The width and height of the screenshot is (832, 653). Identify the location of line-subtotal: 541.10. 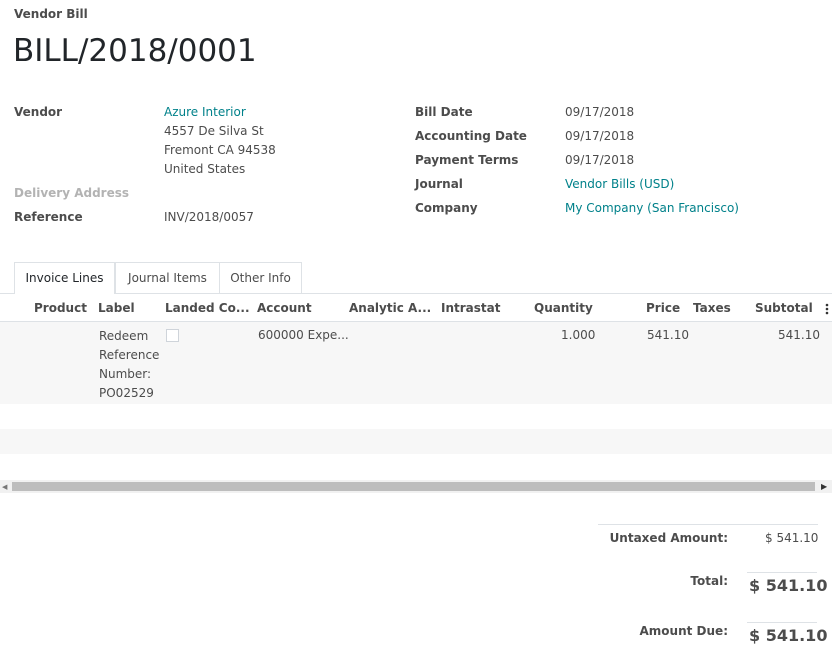
(799, 335).